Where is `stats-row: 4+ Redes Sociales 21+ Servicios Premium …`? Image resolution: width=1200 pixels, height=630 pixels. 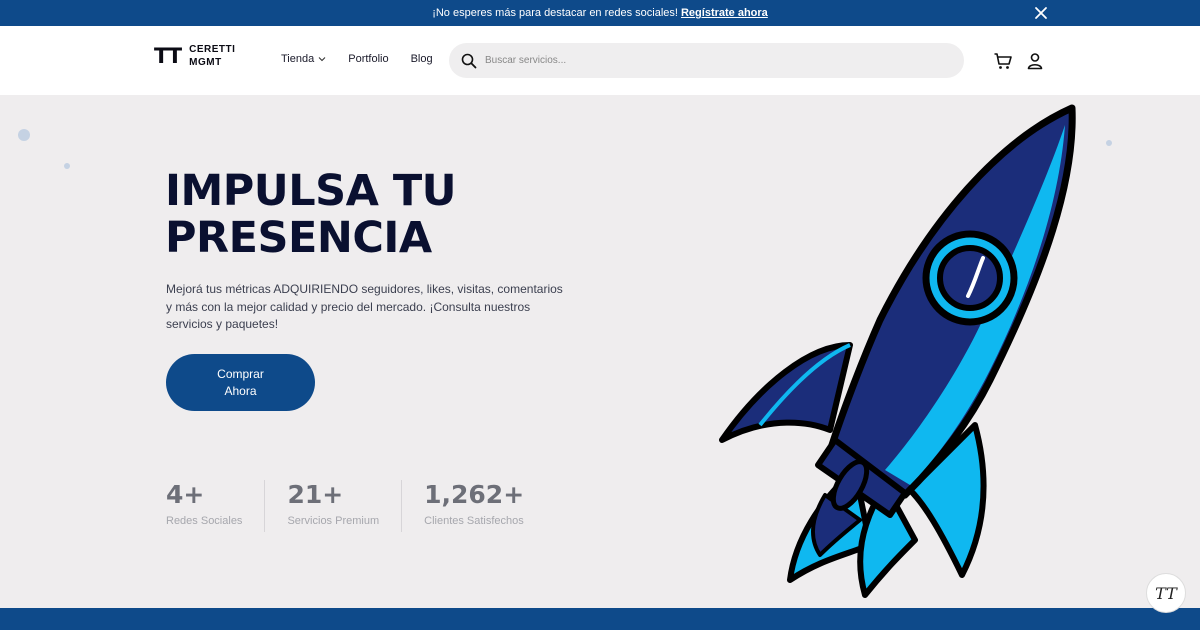
stats-row: 4+ Redes Sociales 21+ Servicios Premium … is located at coordinates (367, 506).